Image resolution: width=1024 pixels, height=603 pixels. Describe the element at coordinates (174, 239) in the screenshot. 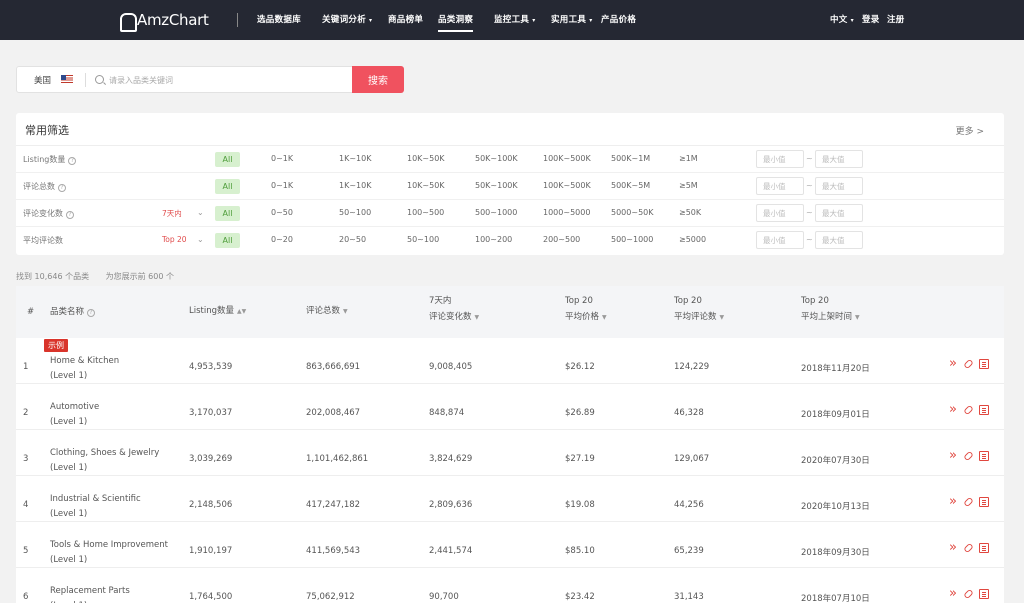

I see `filter-period-selector: Top 20` at that location.